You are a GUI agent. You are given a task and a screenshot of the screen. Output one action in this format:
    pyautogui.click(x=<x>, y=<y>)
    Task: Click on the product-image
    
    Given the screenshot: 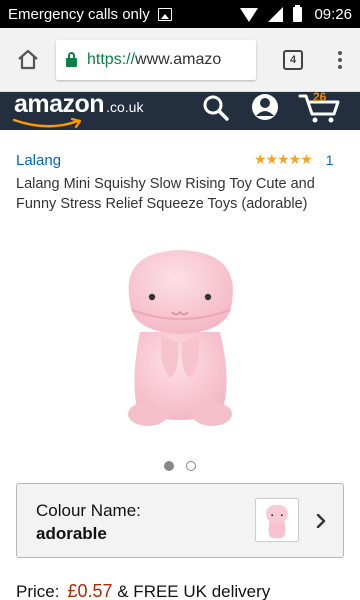 What is the action you would take?
    pyautogui.click(x=180, y=332)
    